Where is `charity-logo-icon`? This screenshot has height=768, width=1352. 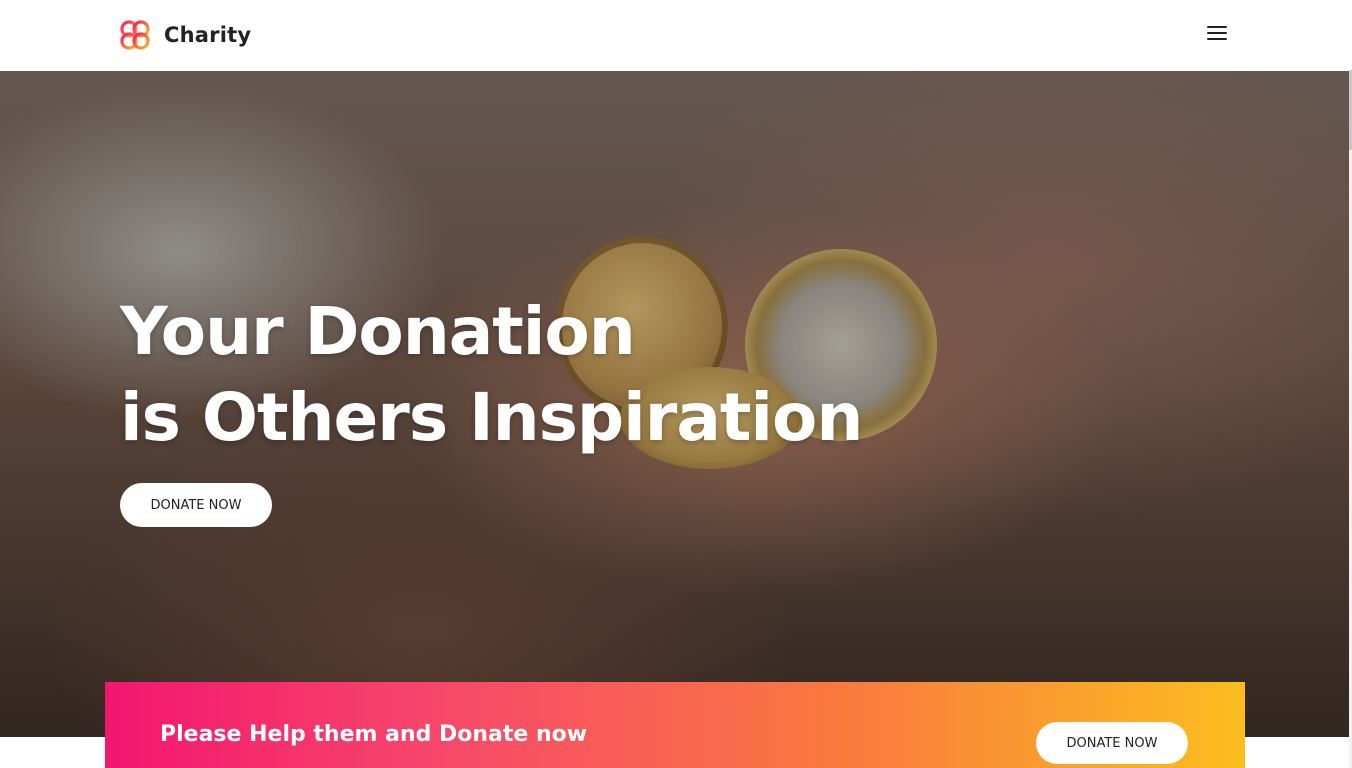
charity-logo-icon is located at coordinates (135, 35).